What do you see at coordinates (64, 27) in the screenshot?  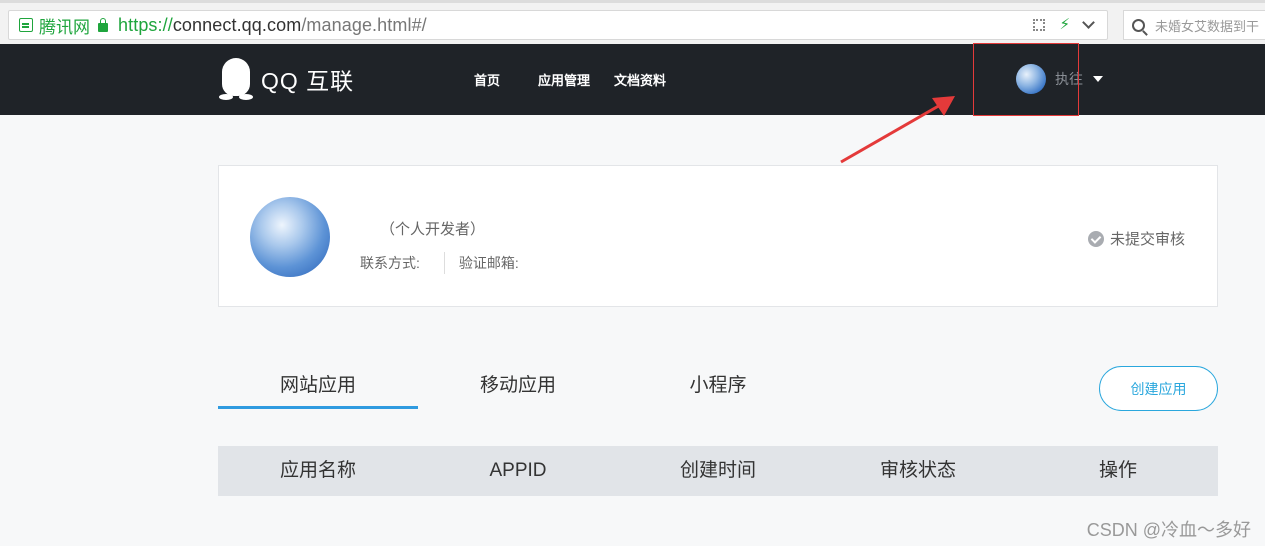 I see `site-identity: 腾讯网` at bounding box center [64, 27].